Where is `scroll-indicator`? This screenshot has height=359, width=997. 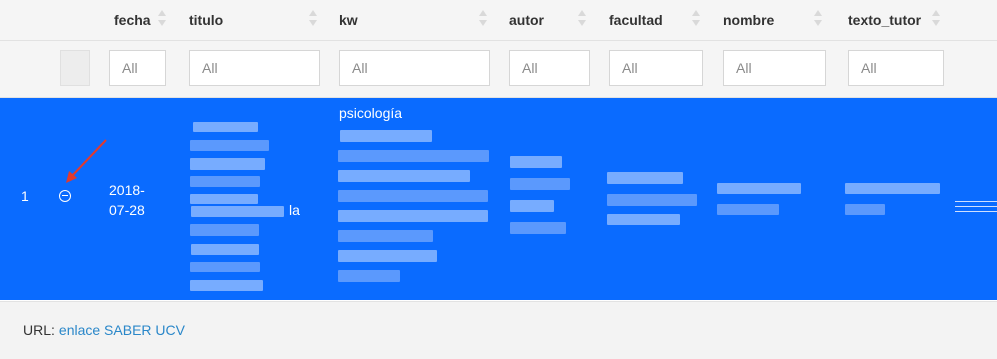 scroll-indicator is located at coordinates (976, 207).